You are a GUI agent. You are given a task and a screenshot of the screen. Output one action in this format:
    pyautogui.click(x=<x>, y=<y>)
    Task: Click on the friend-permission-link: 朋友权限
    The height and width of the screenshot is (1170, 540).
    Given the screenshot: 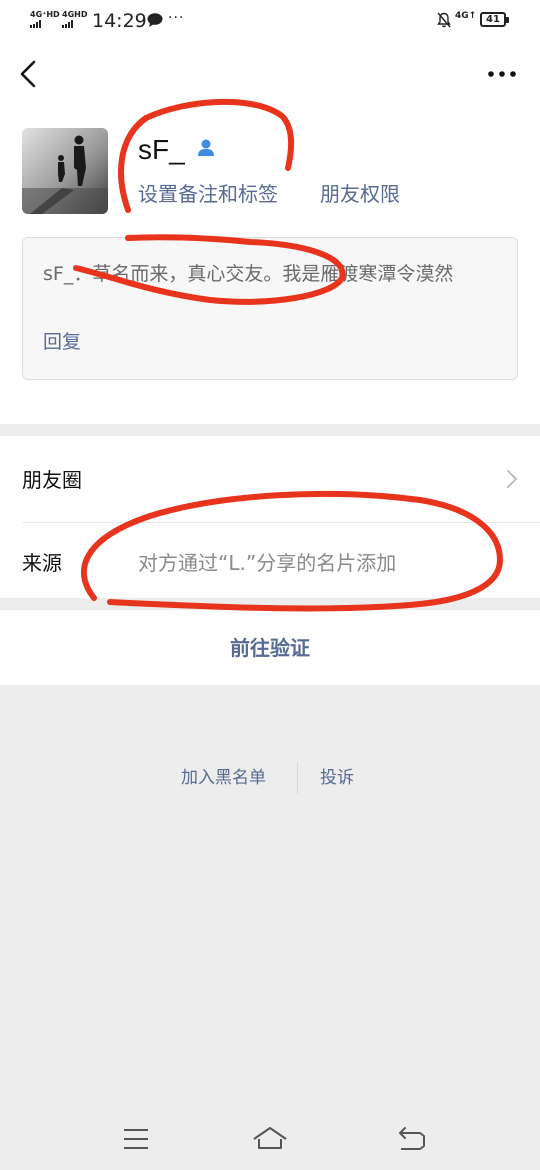 What is the action you would take?
    pyautogui.click(x=360, y=194)
    